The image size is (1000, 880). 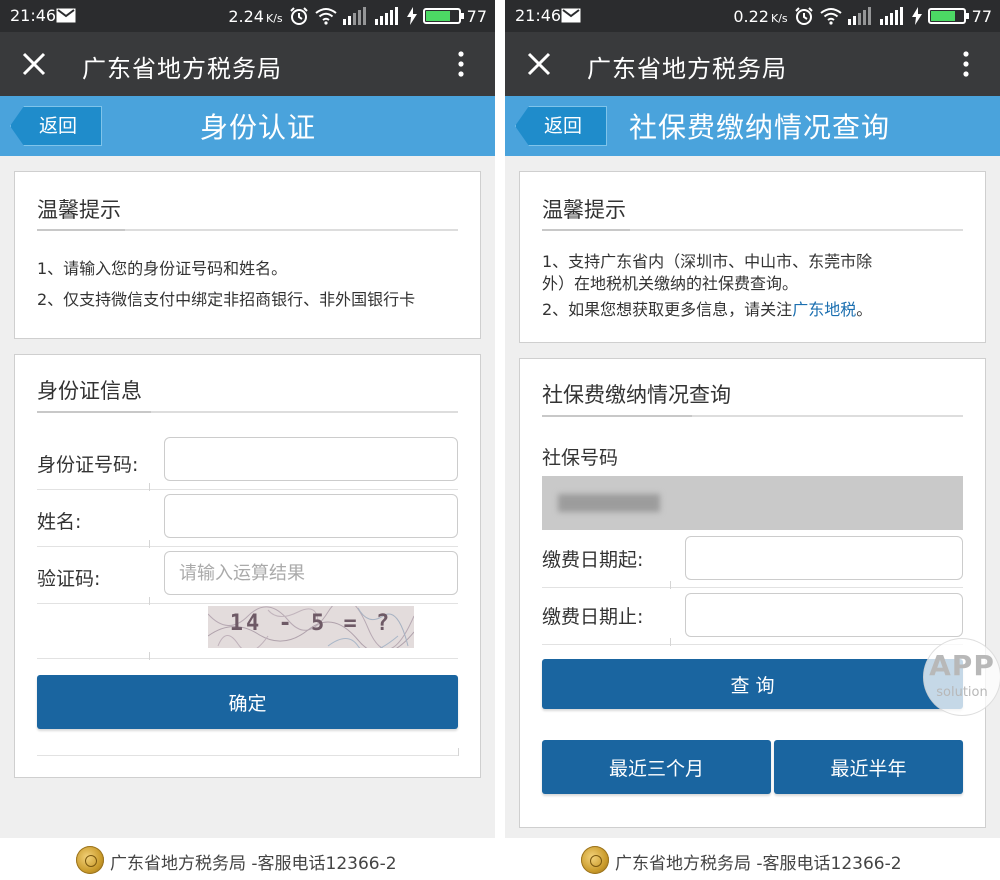 What do you see at coordinates (580, 458) in the screenshot?
I see `social-security-number-label: 社保号码` at bounding box center [580, 458].